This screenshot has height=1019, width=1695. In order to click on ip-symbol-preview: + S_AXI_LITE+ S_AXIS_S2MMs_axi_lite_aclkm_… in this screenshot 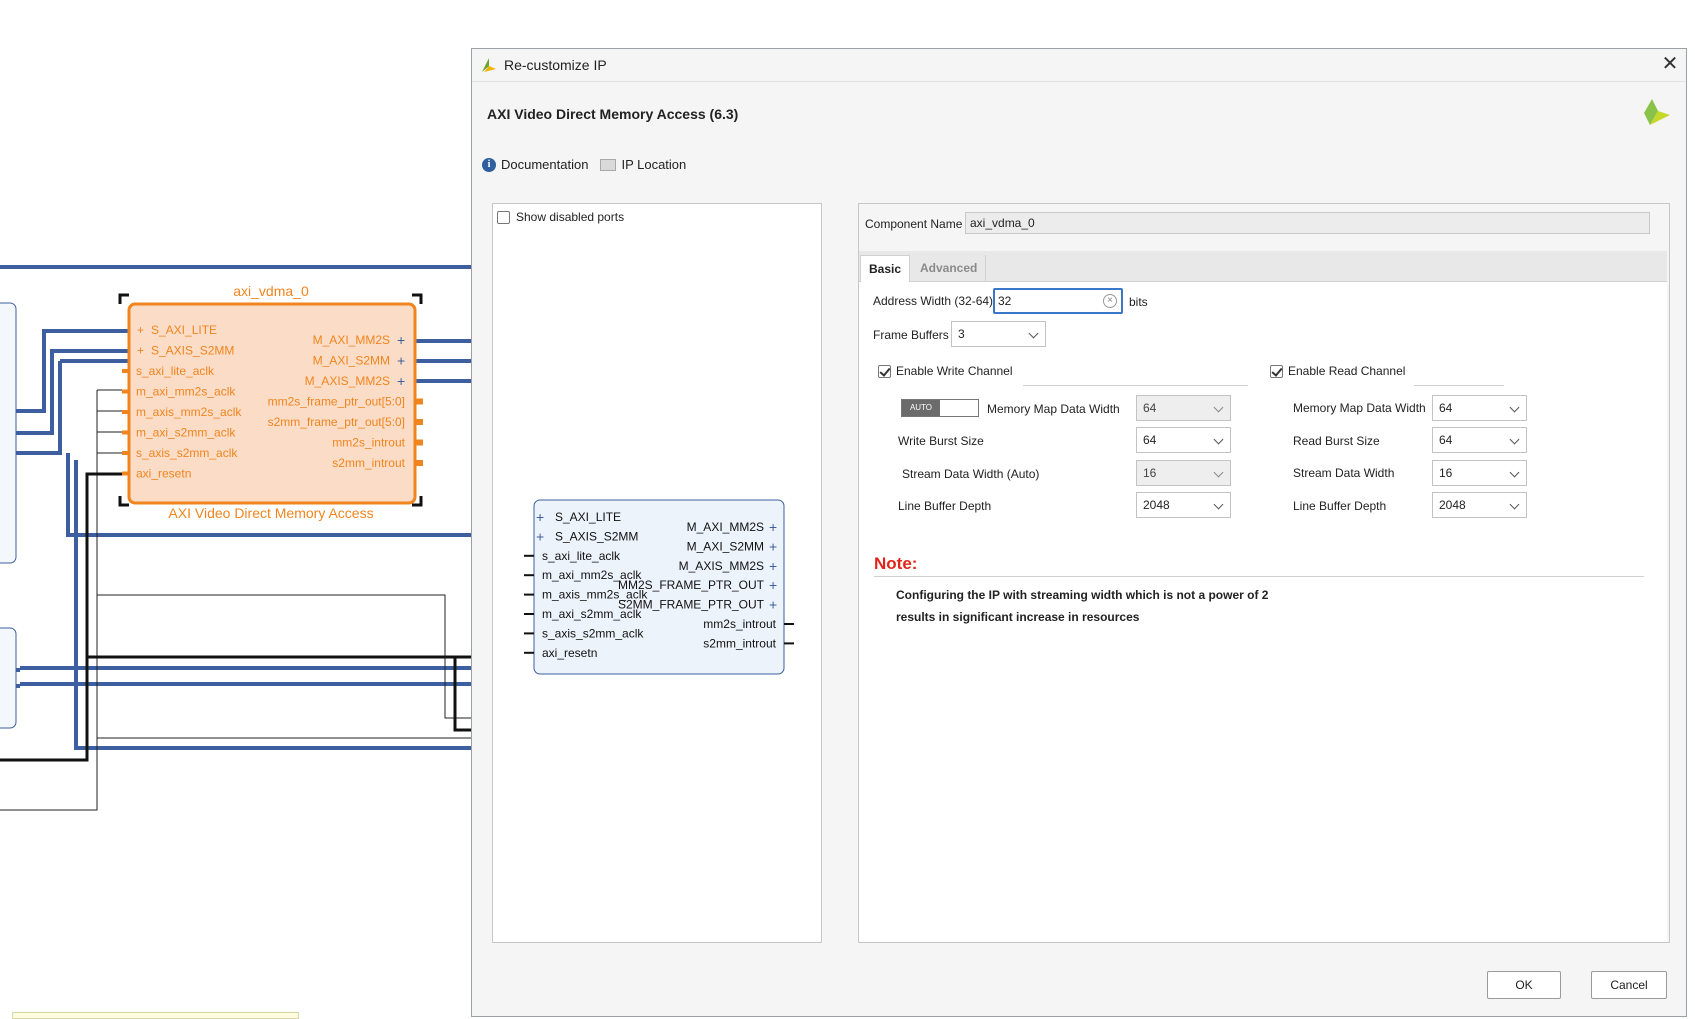, I will do `click(659, 587)`.